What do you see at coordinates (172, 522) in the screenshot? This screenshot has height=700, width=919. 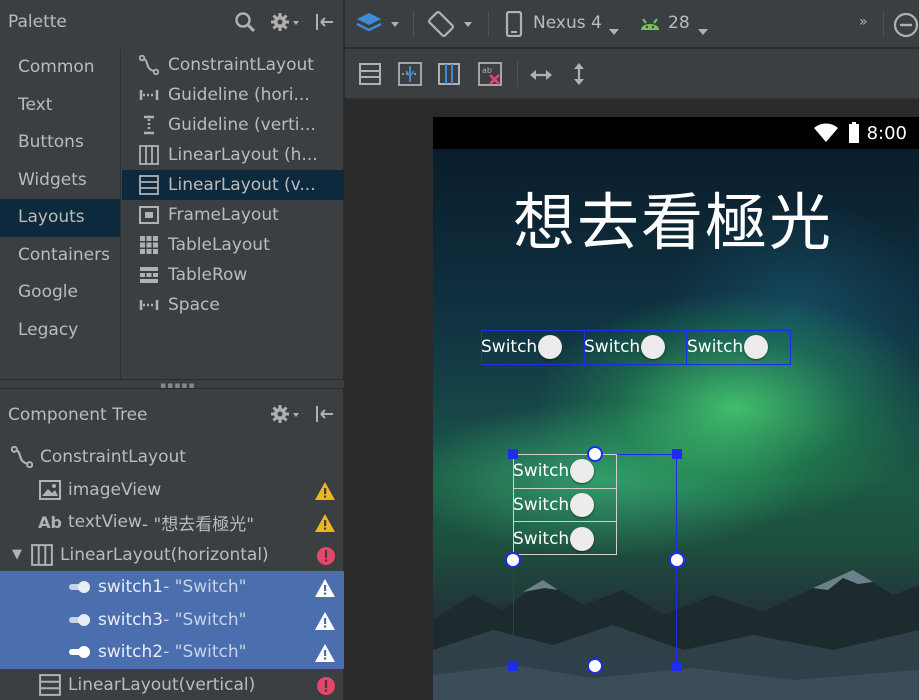 I see `tree-row-textview: Ab textView - "想去看極光"` at bounding box center [172, 522].